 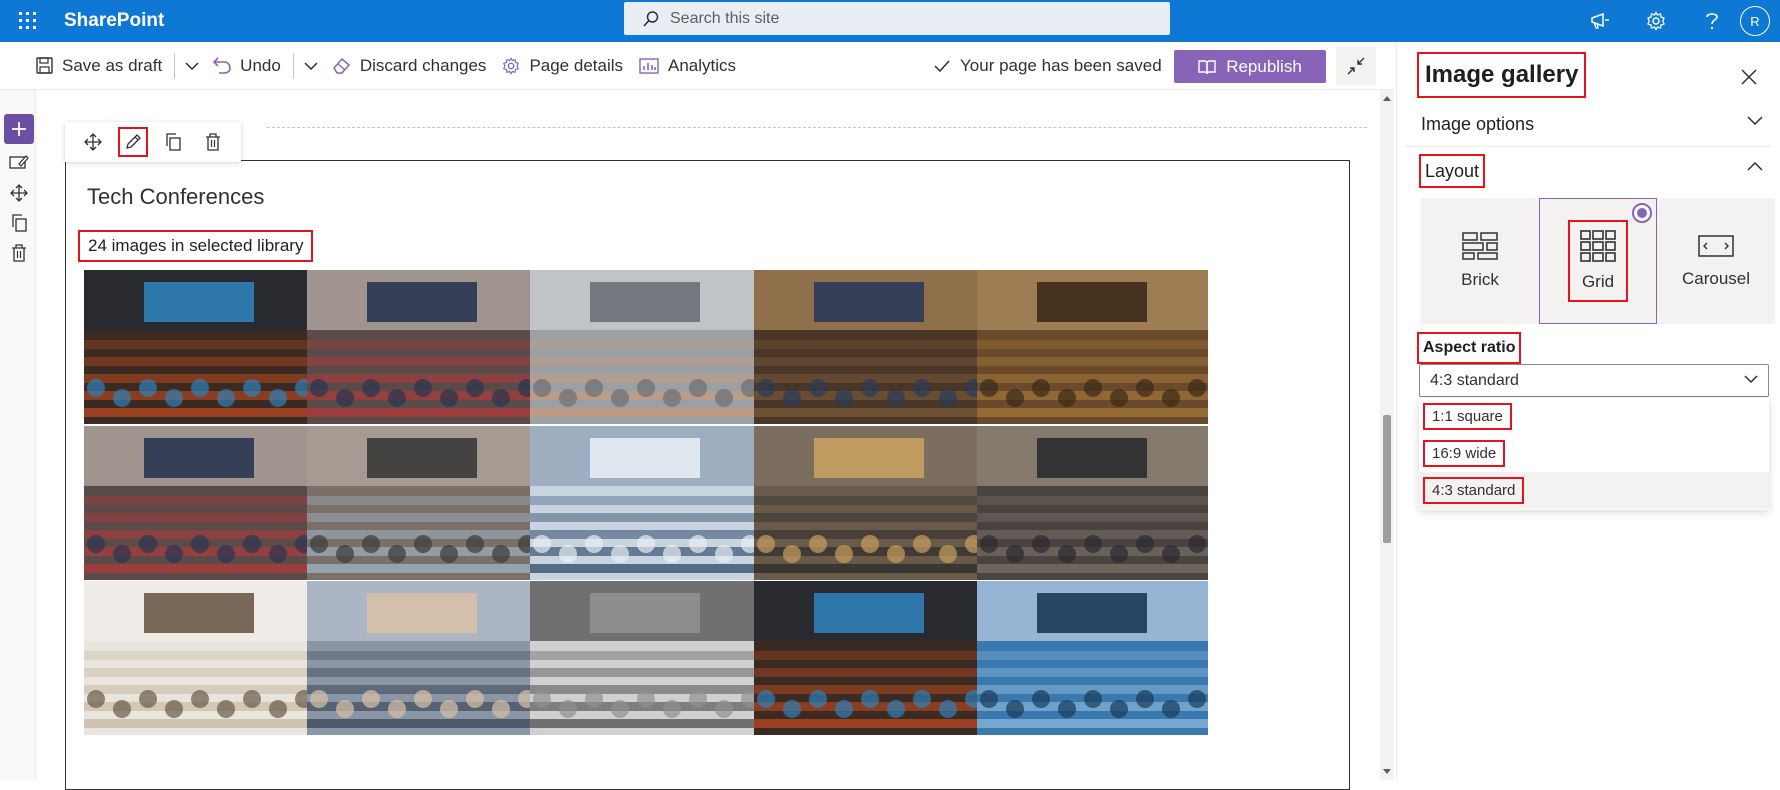 What do you see at coordinates (645, 503) in the screenshot?
I see `gallery-image-business-documents-hands` at bounding box center [645, 503].